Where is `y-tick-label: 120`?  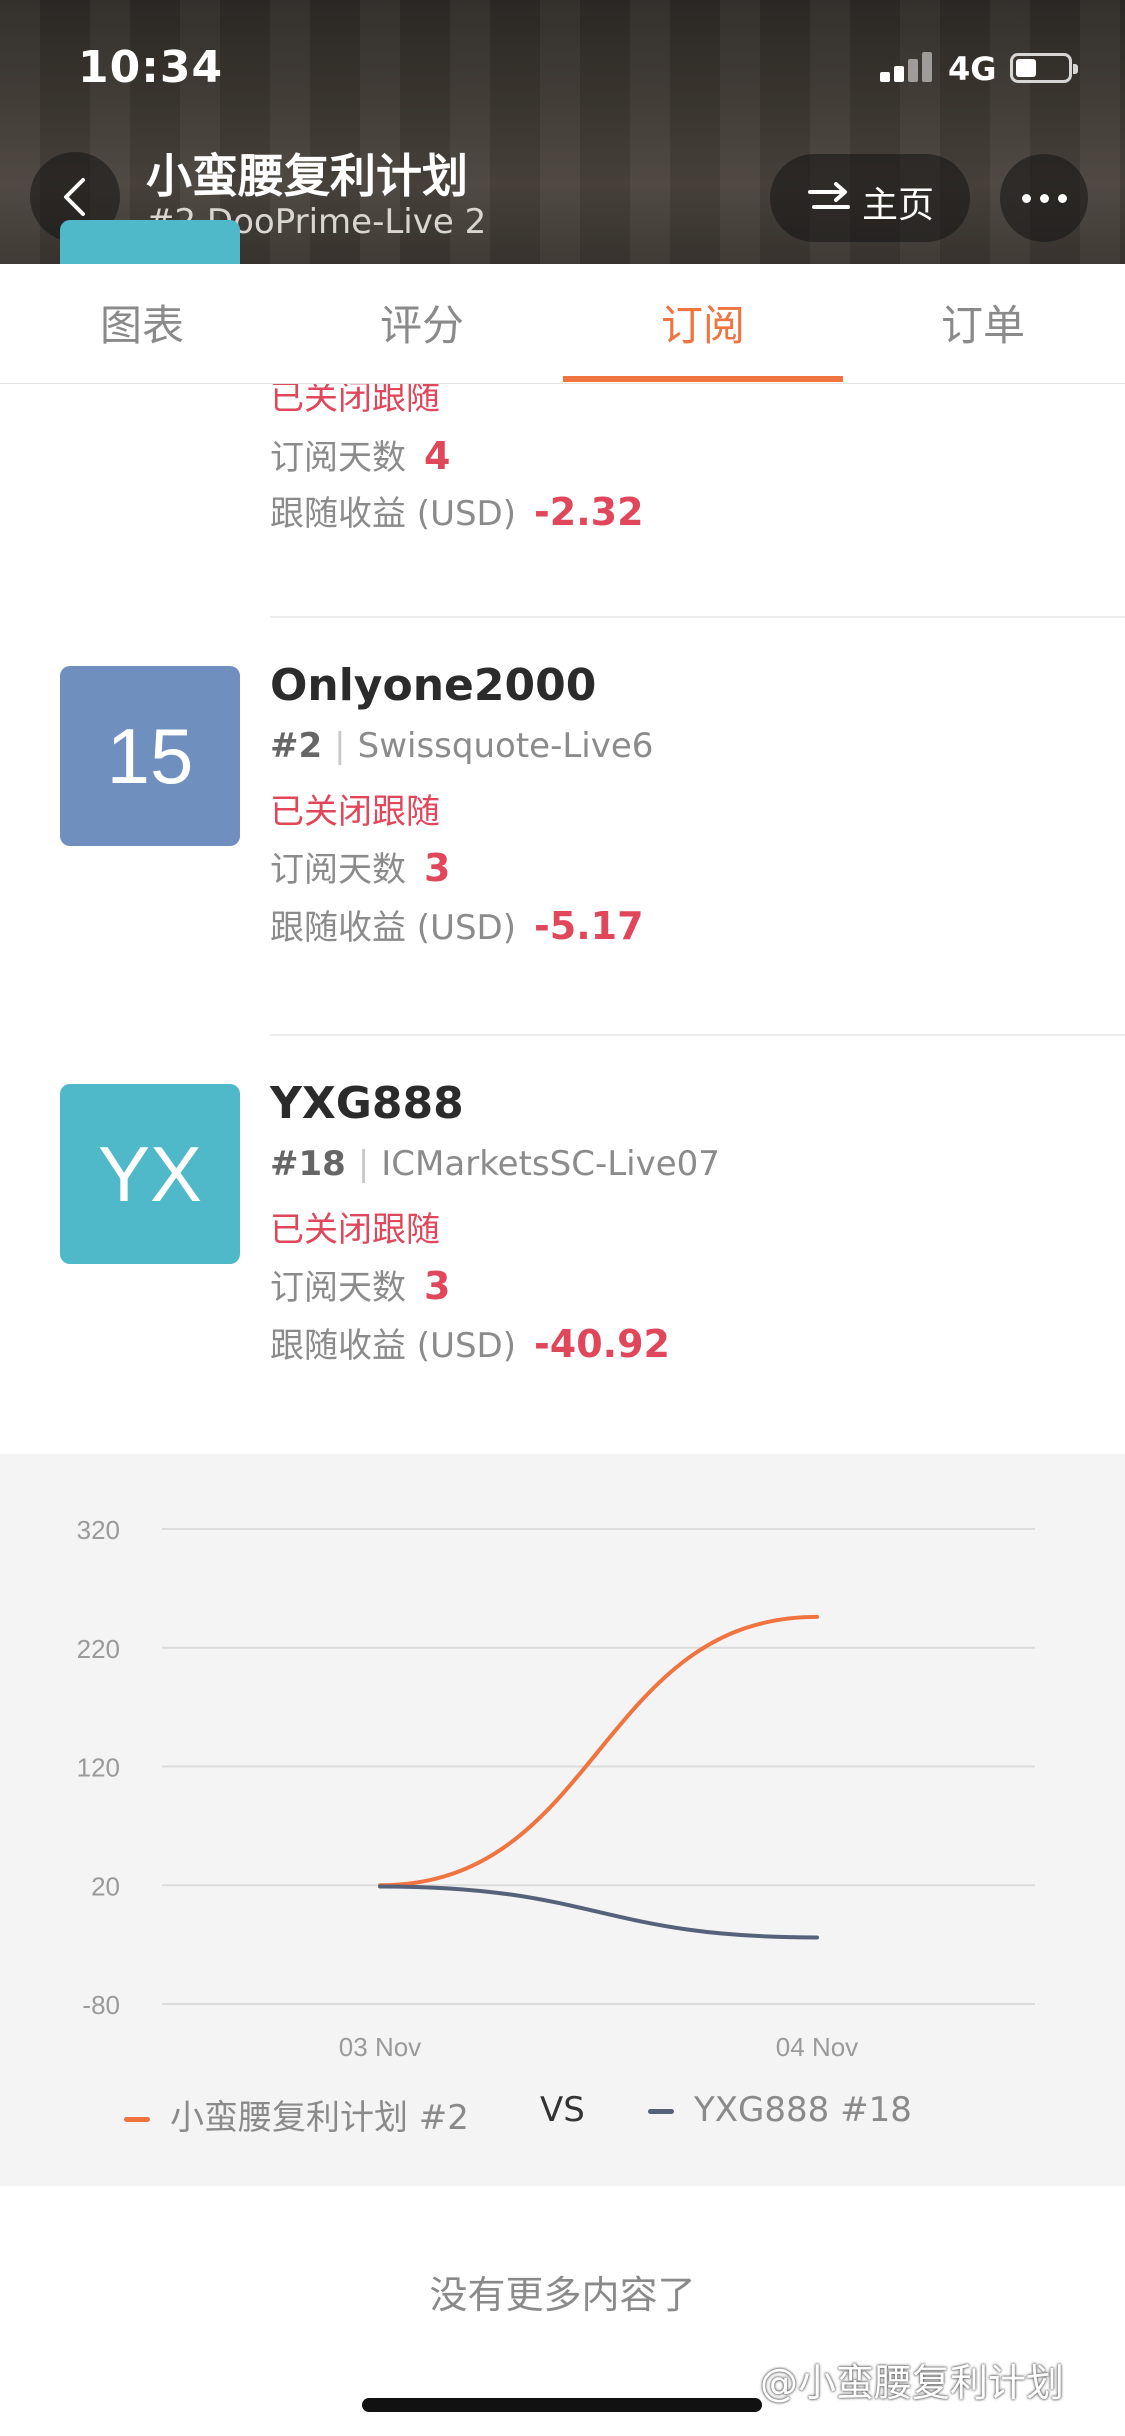
y-tick-label: 120 is located at coordinates (98, 1768).